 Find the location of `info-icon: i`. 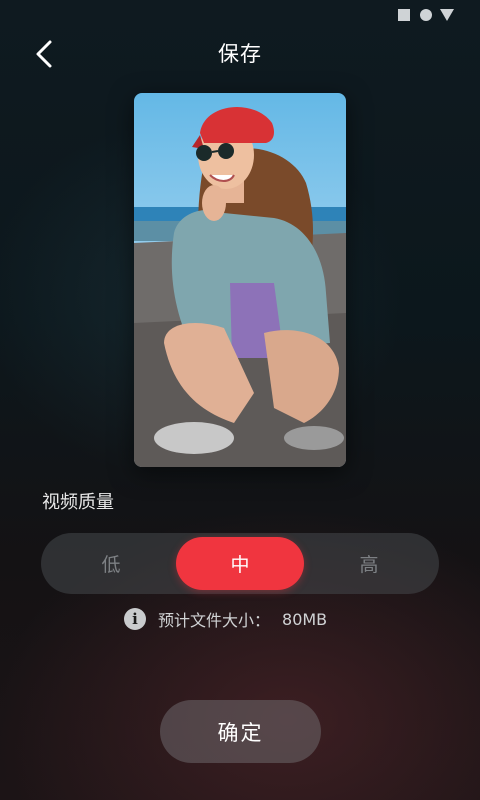

info-icon: i is located at coordinates (135, 619).